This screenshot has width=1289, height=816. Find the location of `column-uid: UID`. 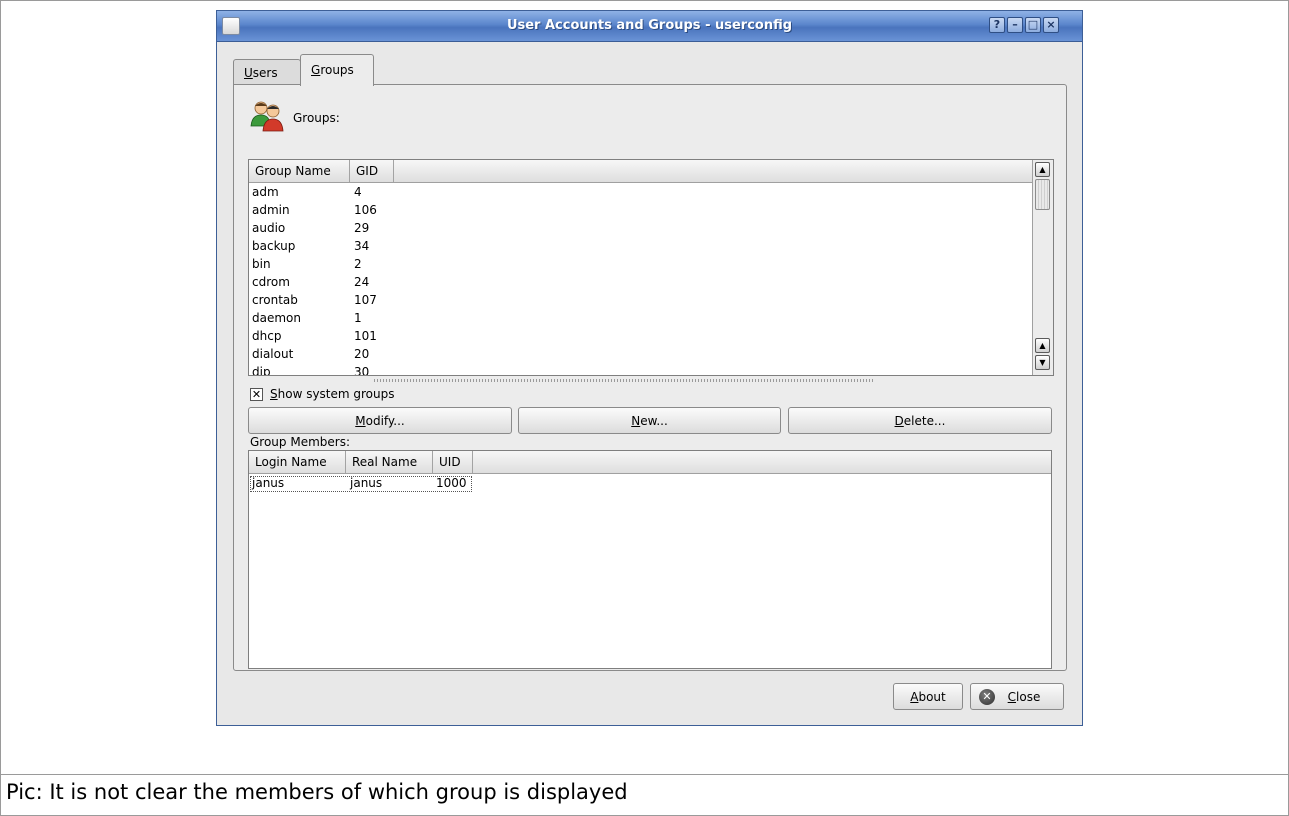

column-uid: UID is located at coordinates (453, 462).